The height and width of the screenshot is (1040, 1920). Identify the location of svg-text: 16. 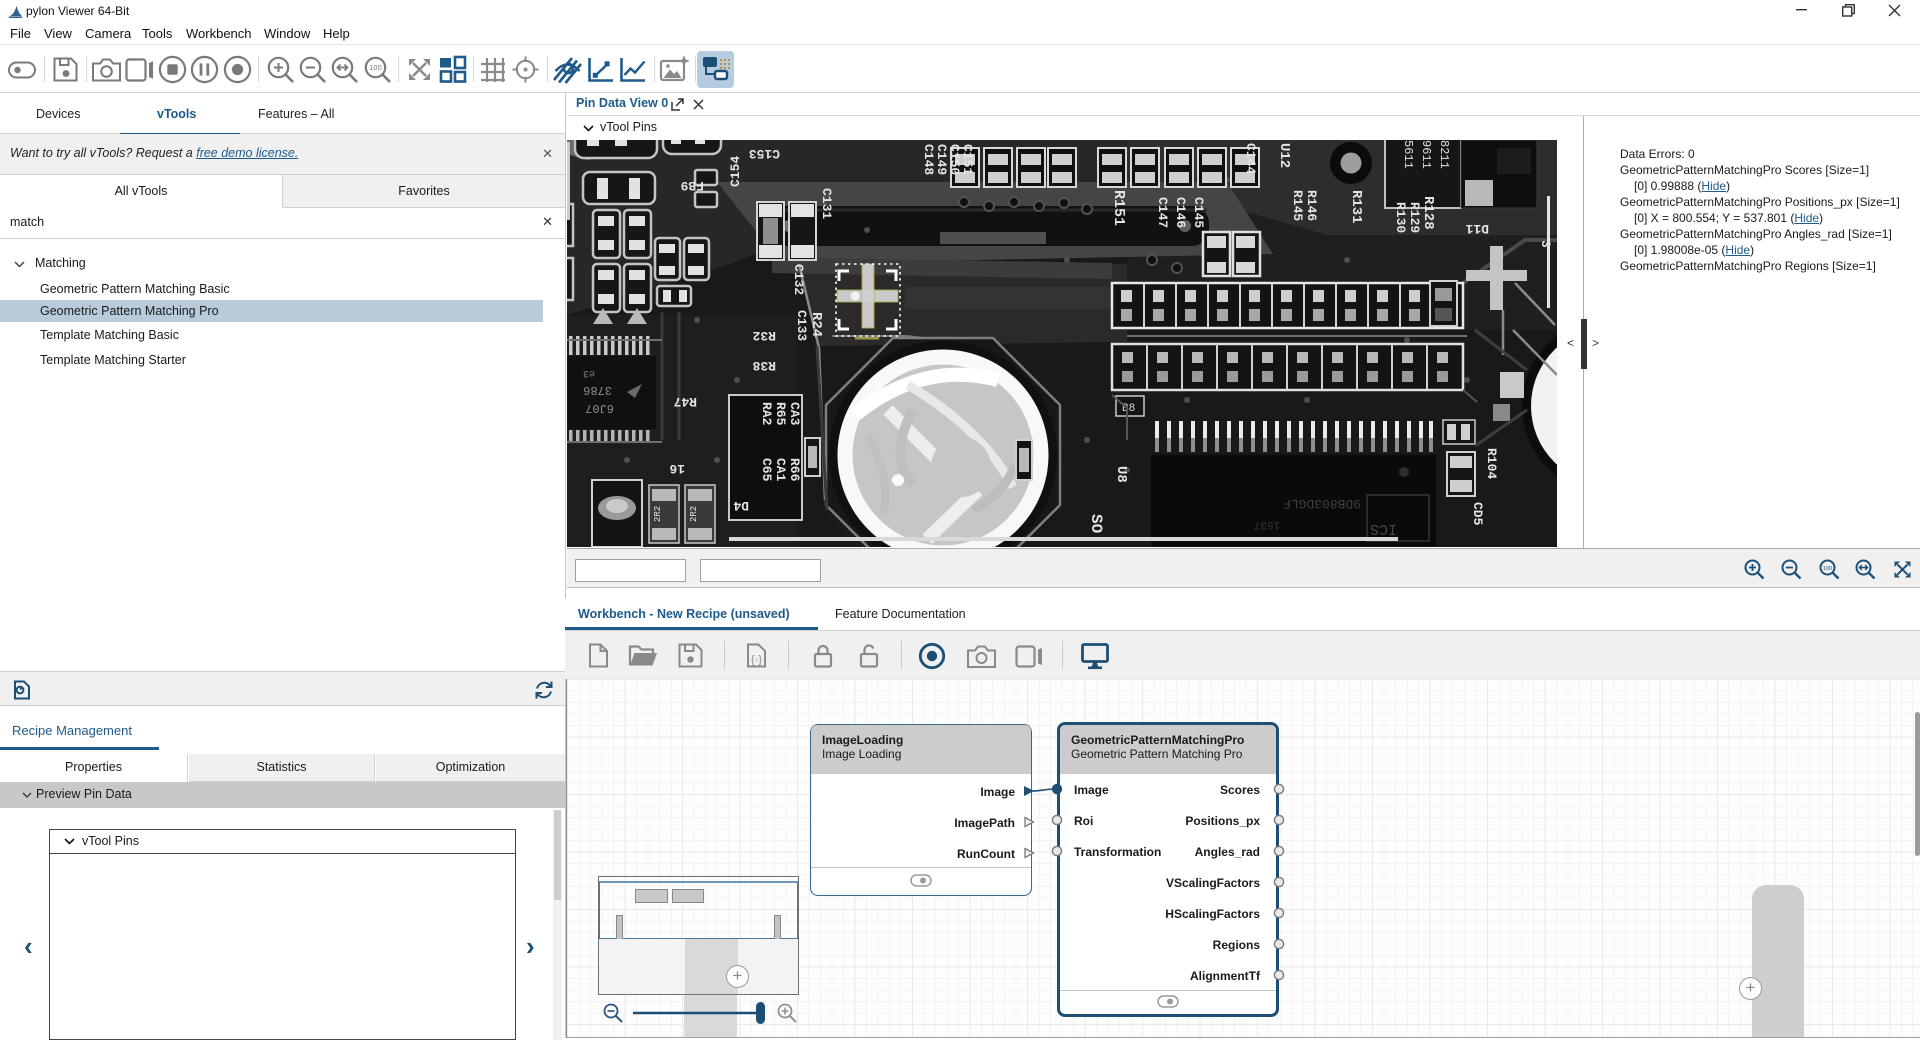
(677, 468).